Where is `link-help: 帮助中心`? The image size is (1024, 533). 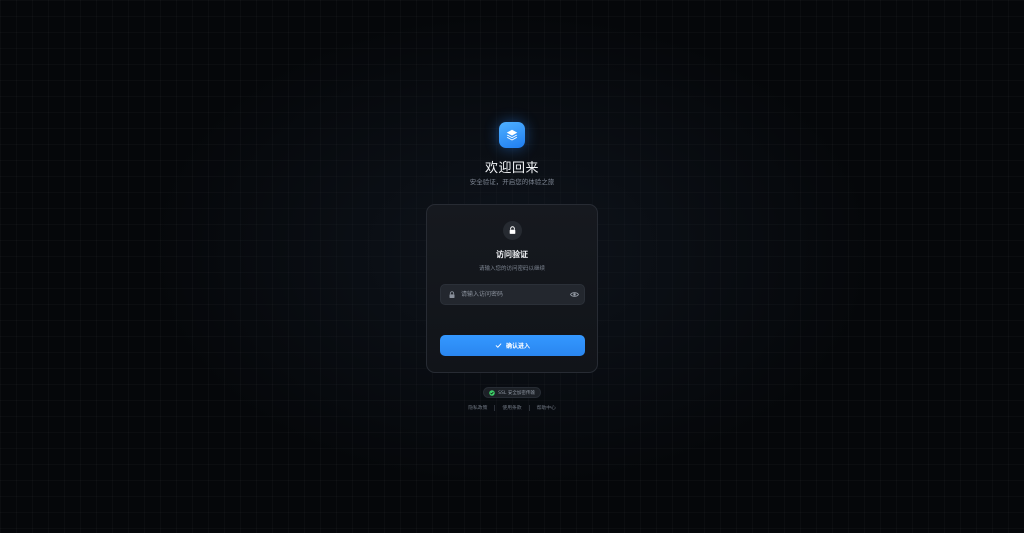
link-help: 帮助中心 is located at coordinates (546, 407).